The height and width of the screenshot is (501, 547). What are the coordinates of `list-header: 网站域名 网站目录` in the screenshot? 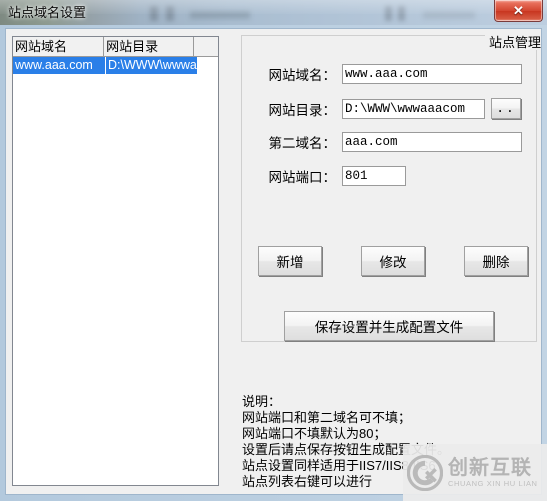 It's located at (115, 47).